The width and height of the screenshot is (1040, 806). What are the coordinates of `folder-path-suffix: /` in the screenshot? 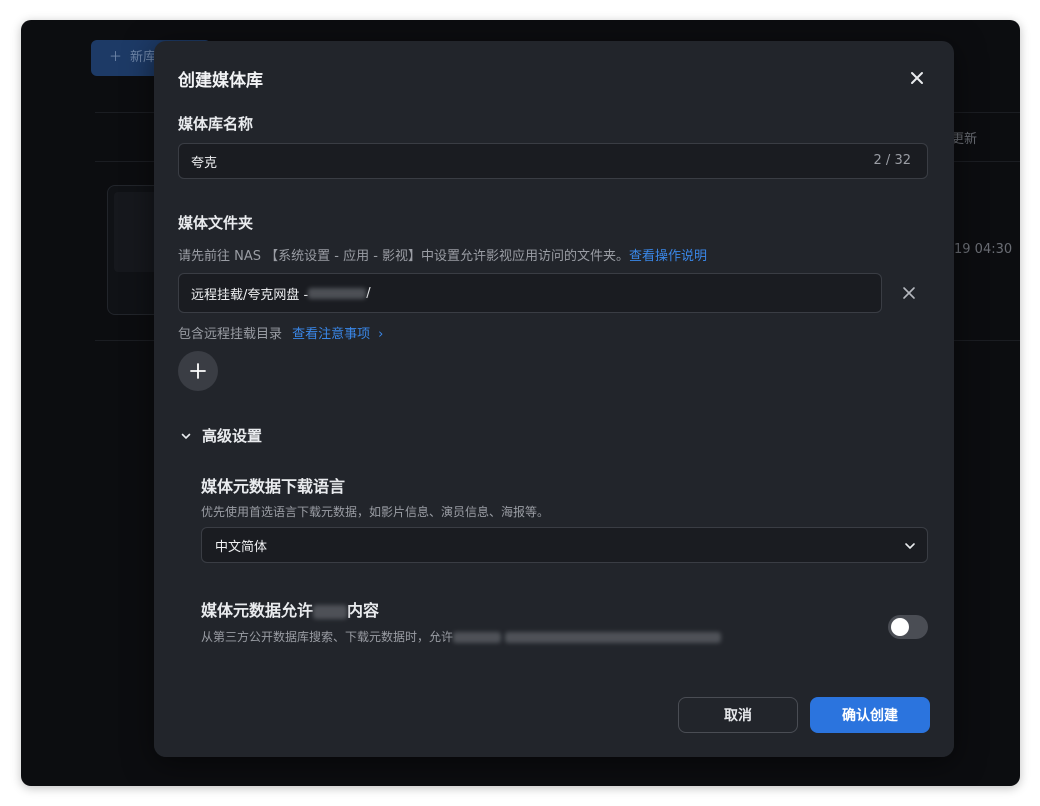 It's located at (368, 293).